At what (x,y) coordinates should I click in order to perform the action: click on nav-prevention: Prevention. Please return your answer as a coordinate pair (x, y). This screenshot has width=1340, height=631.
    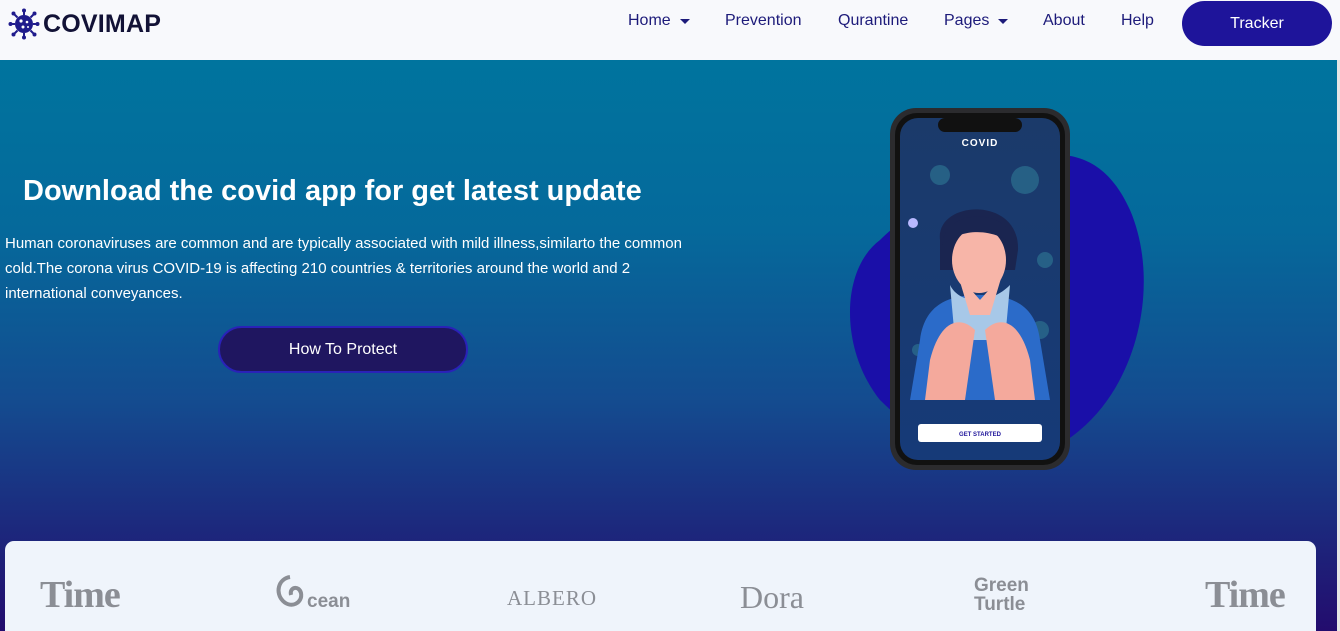
    Looking at the image, I should click on (763, 21).